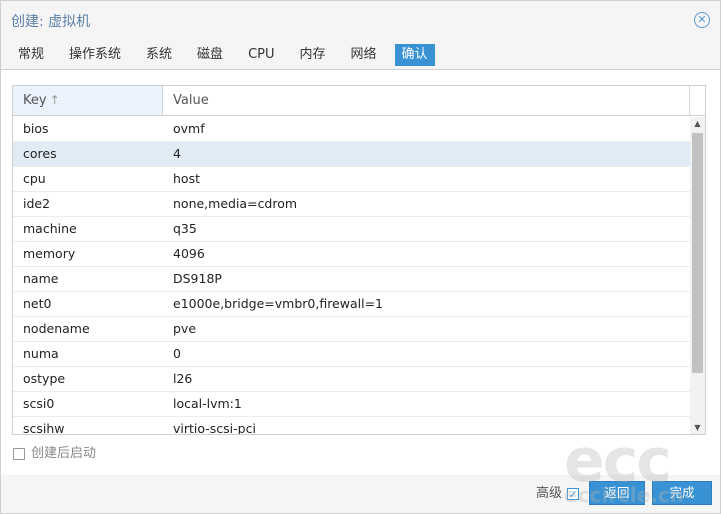  What do you see at coordinates (177, 153) in the screenshot?
I see `row-value: 4` at bounding box center [177, 153].